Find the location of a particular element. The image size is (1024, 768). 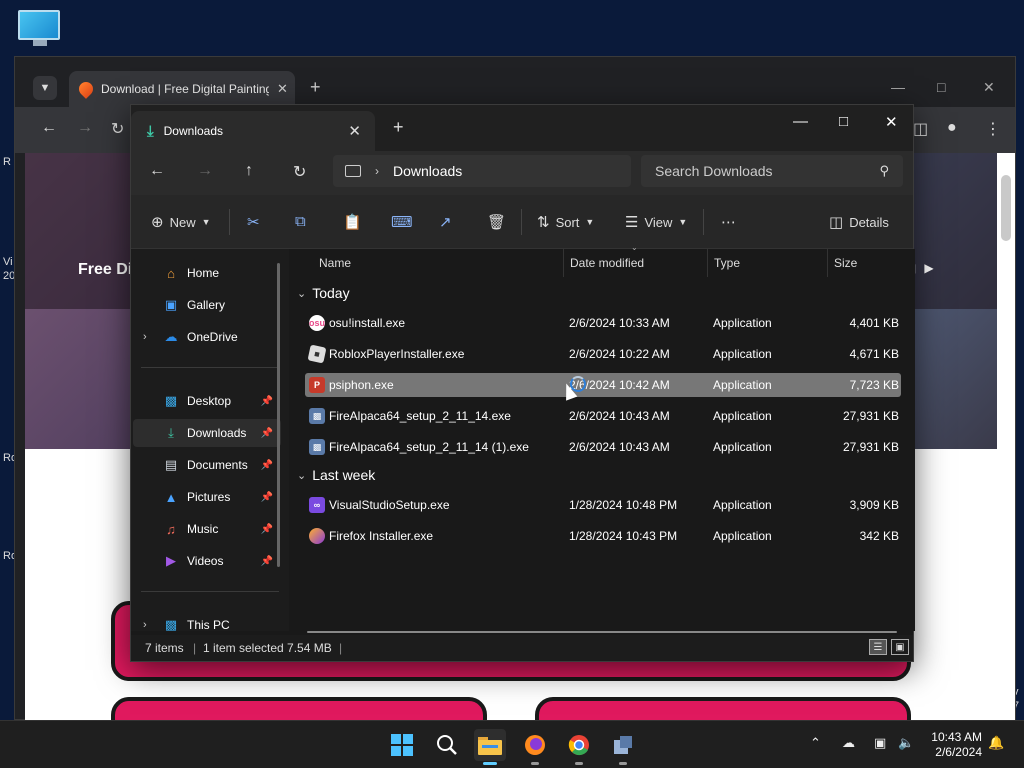

horizontal-scrollbar is located at coordinates (602, 632).